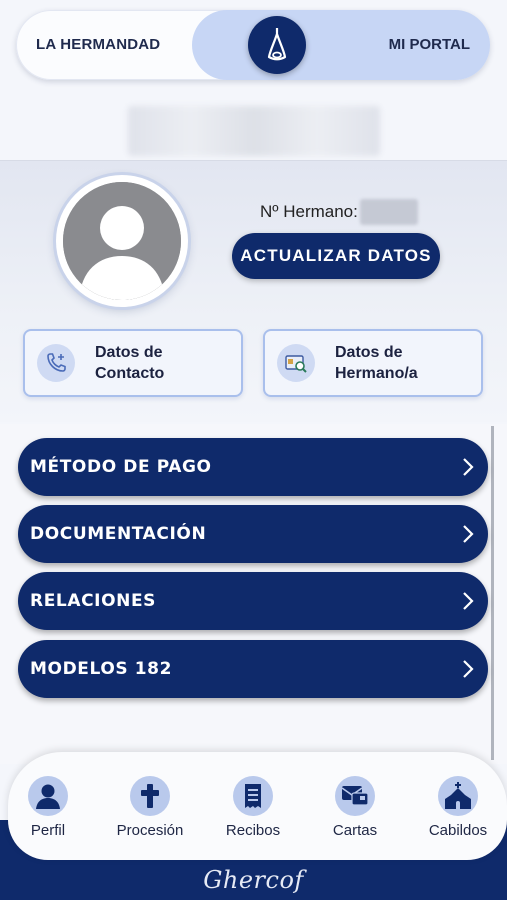 The width and height of the screenshot is (507, 900). I want to click on member-number-label: Nº Hermano:, so click(309, 211).